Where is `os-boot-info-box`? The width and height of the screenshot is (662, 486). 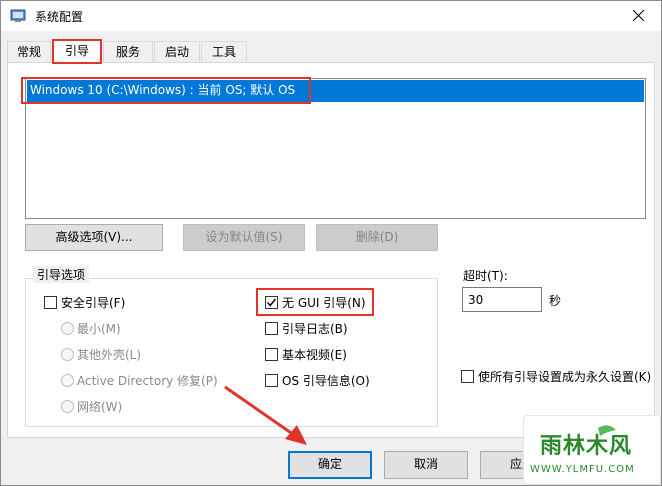 os-boot-info-box is located at coordinates (271, 380).